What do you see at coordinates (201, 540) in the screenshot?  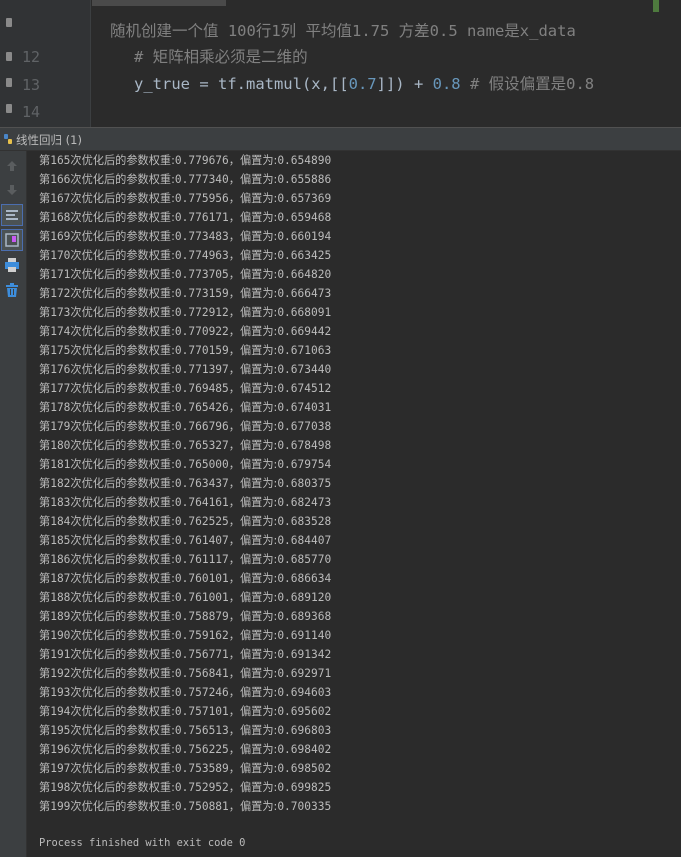 I see `weight-value: 0.761407` at bounding box center [201, 540].